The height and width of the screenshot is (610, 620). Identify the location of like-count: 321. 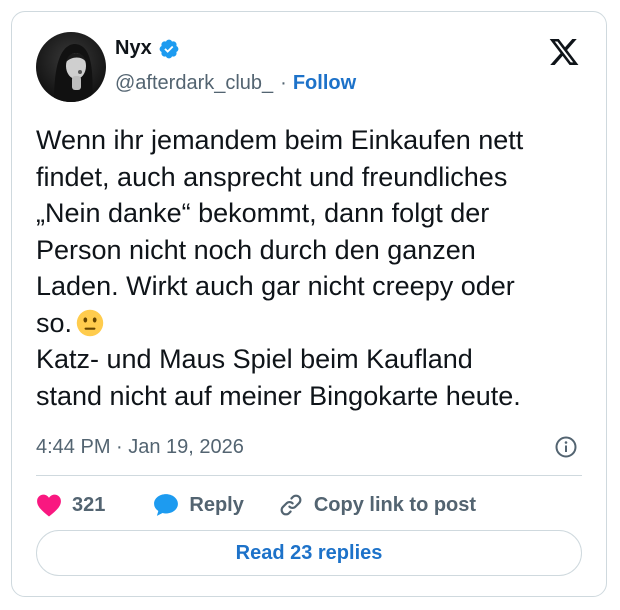
(89, 504).